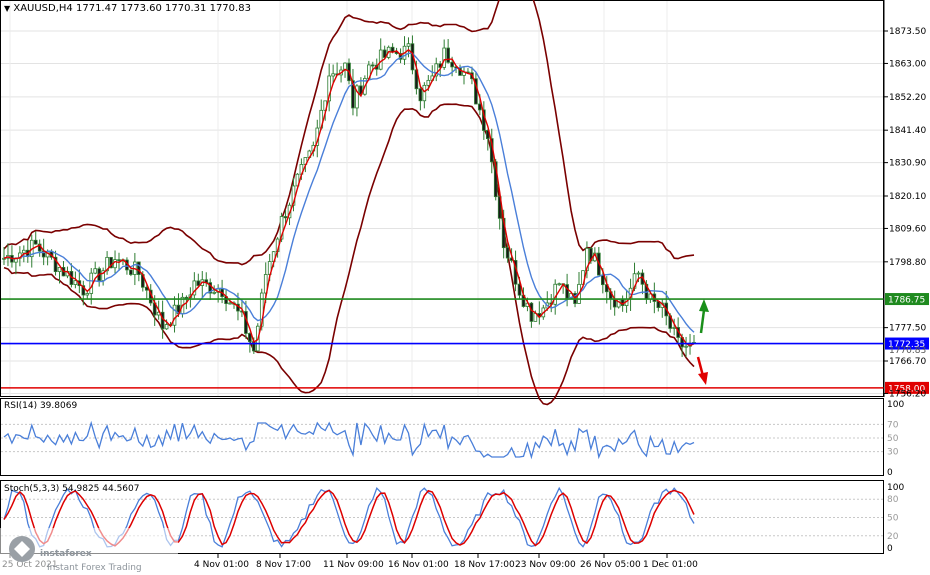  I want to click on ohlc-readout: 1771.47 1773.60 1770.31 1770.83, so click(163, 8).